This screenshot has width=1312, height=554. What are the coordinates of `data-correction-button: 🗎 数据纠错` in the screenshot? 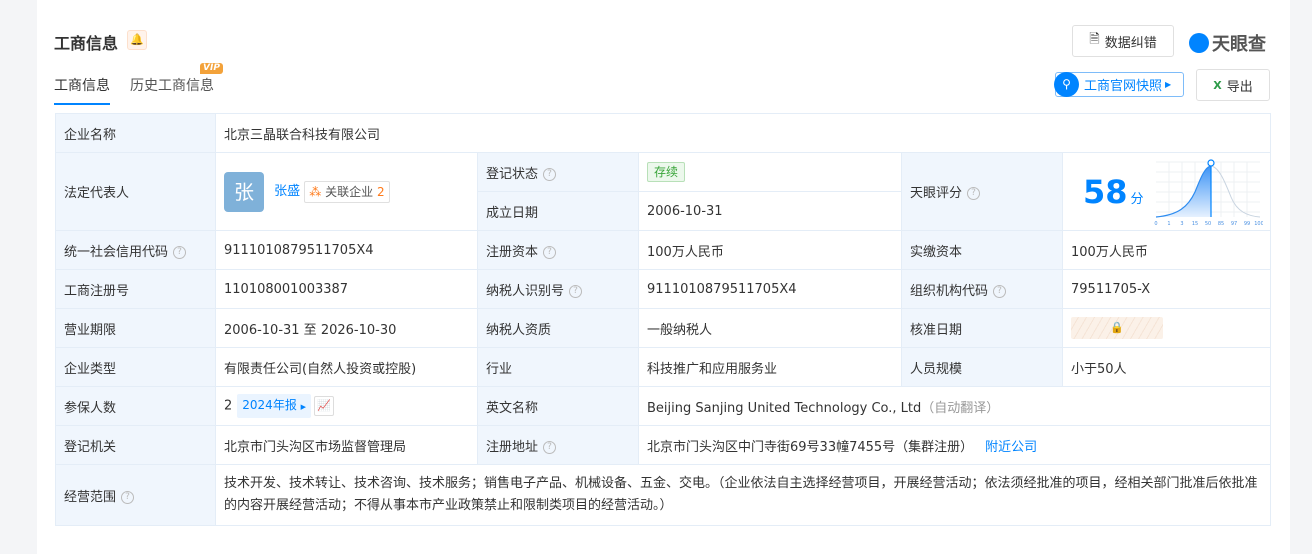 It's located at (1123, 41).